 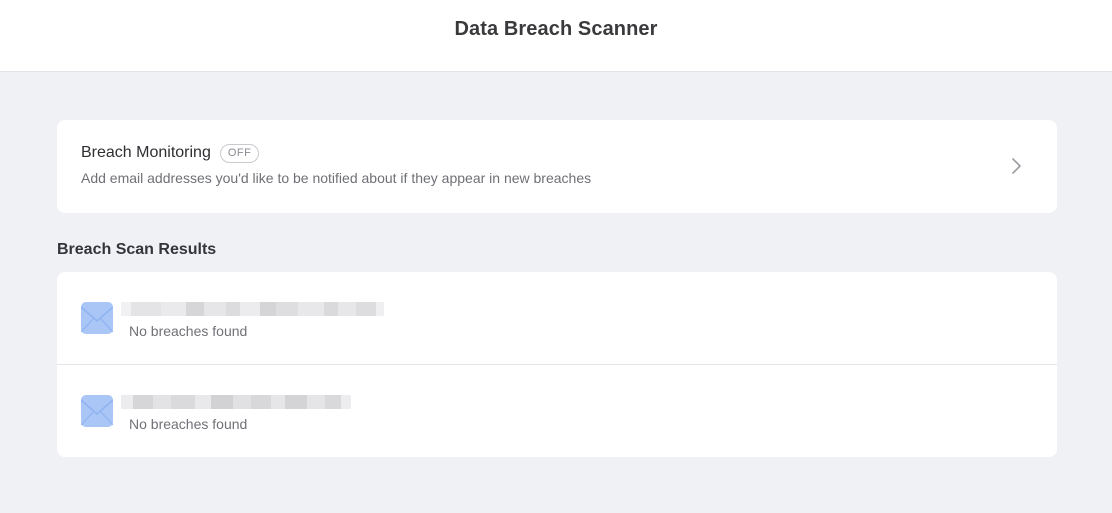 What do you see at coordinates (239, 153) in the screenshot?
I see `status-badge: OFF` at bounding box center [239, 153].